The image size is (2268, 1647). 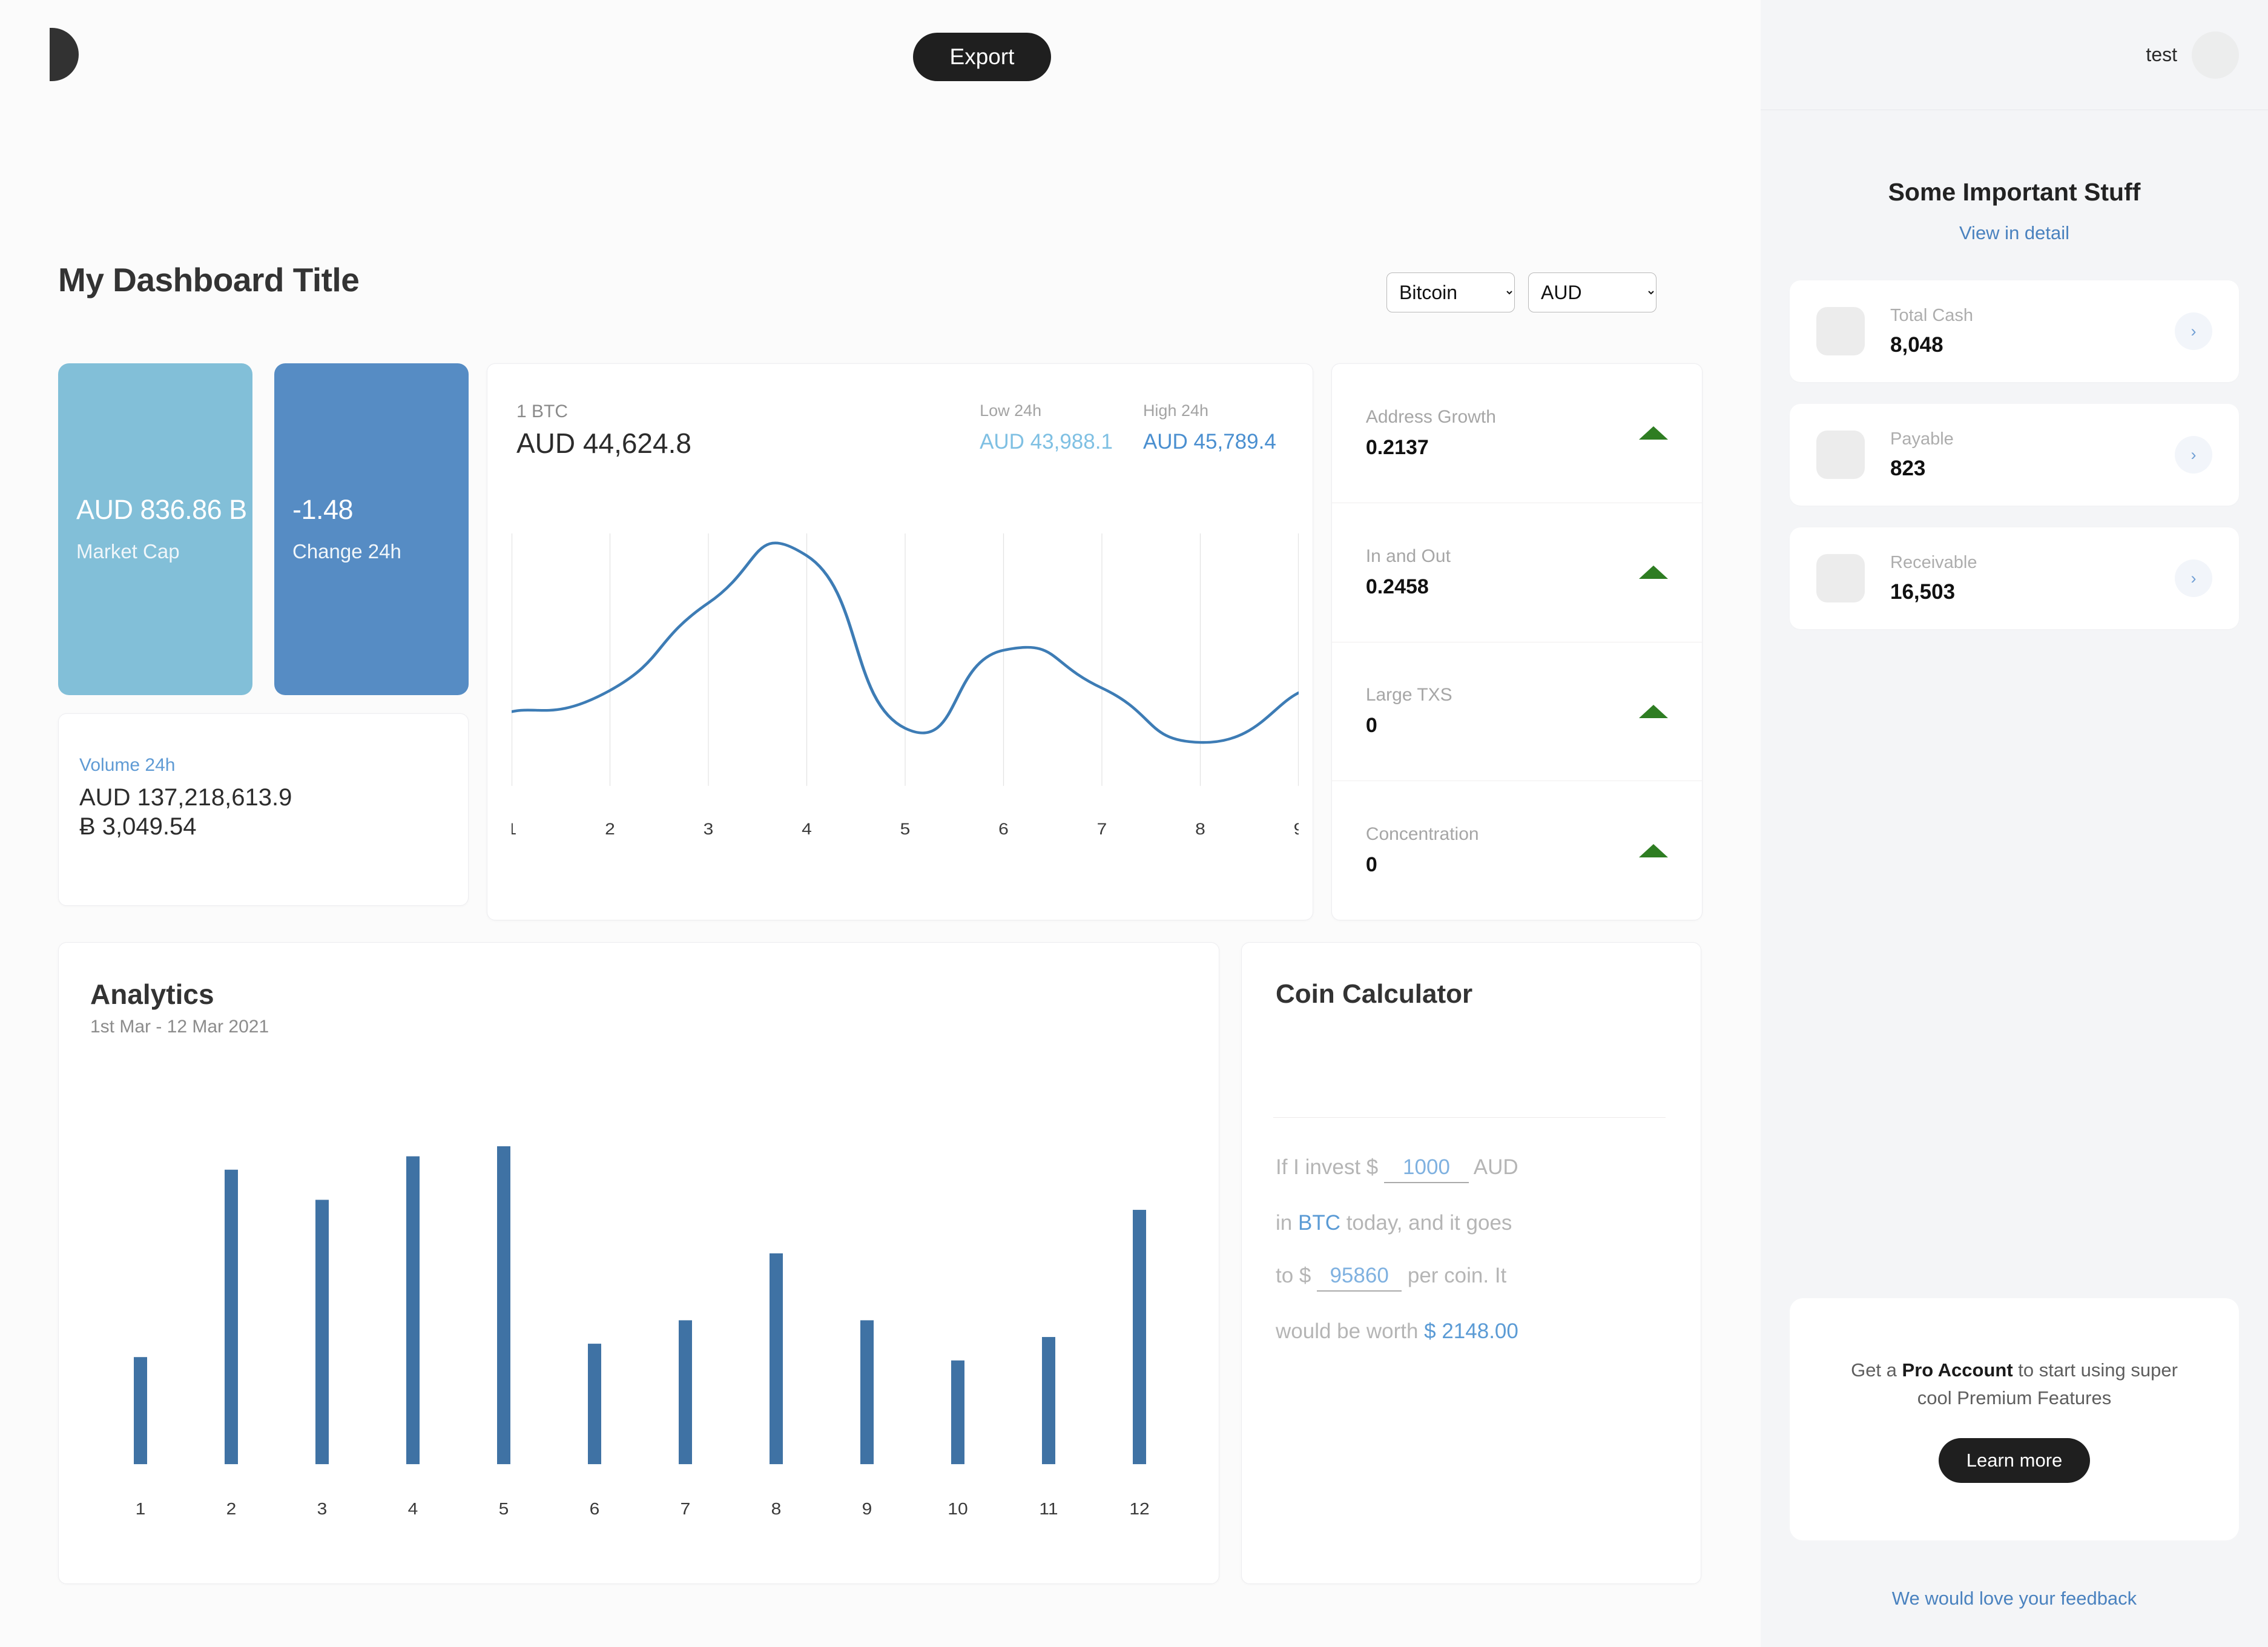 I want to click on price-value: AUD 44,624.8, so click(x=604, y=443).